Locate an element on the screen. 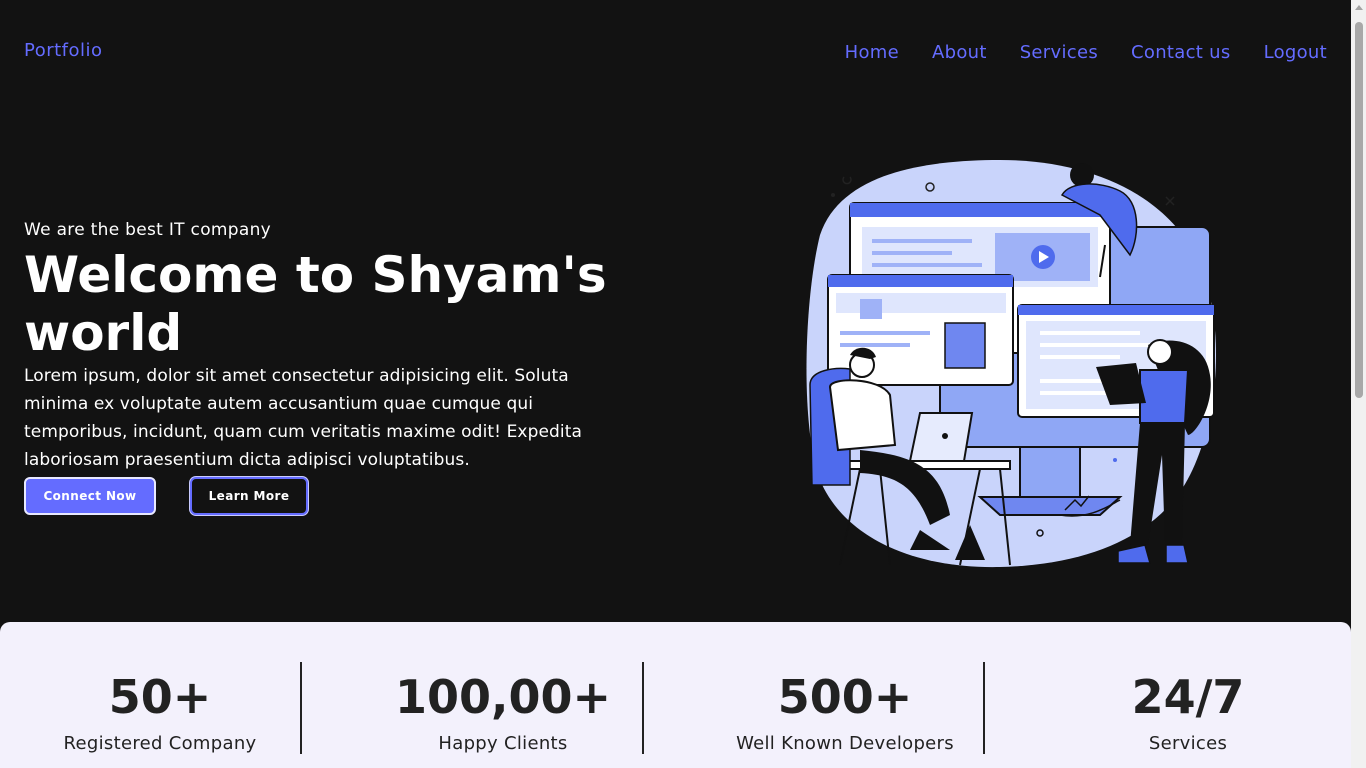 The width and height of the screenshot is (1366, 768). nav-link-logout: Logout is located at coordinates (1295, 52).